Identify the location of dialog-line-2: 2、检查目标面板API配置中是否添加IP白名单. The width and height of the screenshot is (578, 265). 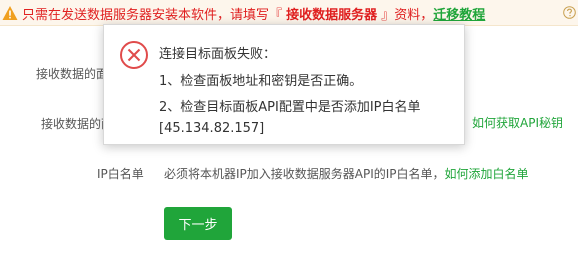
(290, 107).